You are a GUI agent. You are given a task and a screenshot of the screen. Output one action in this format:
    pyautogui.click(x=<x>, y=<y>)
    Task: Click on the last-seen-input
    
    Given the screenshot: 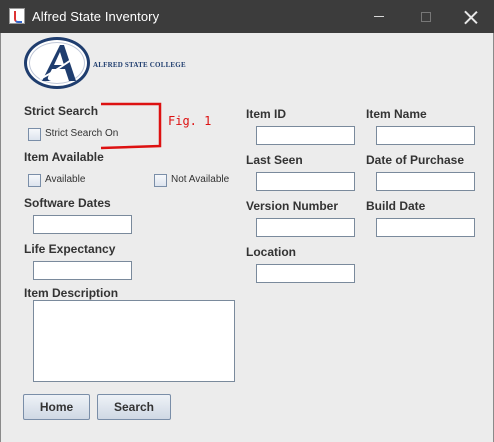 What is the action you would take?
    pyautogui.click(x=305, y=181)
    